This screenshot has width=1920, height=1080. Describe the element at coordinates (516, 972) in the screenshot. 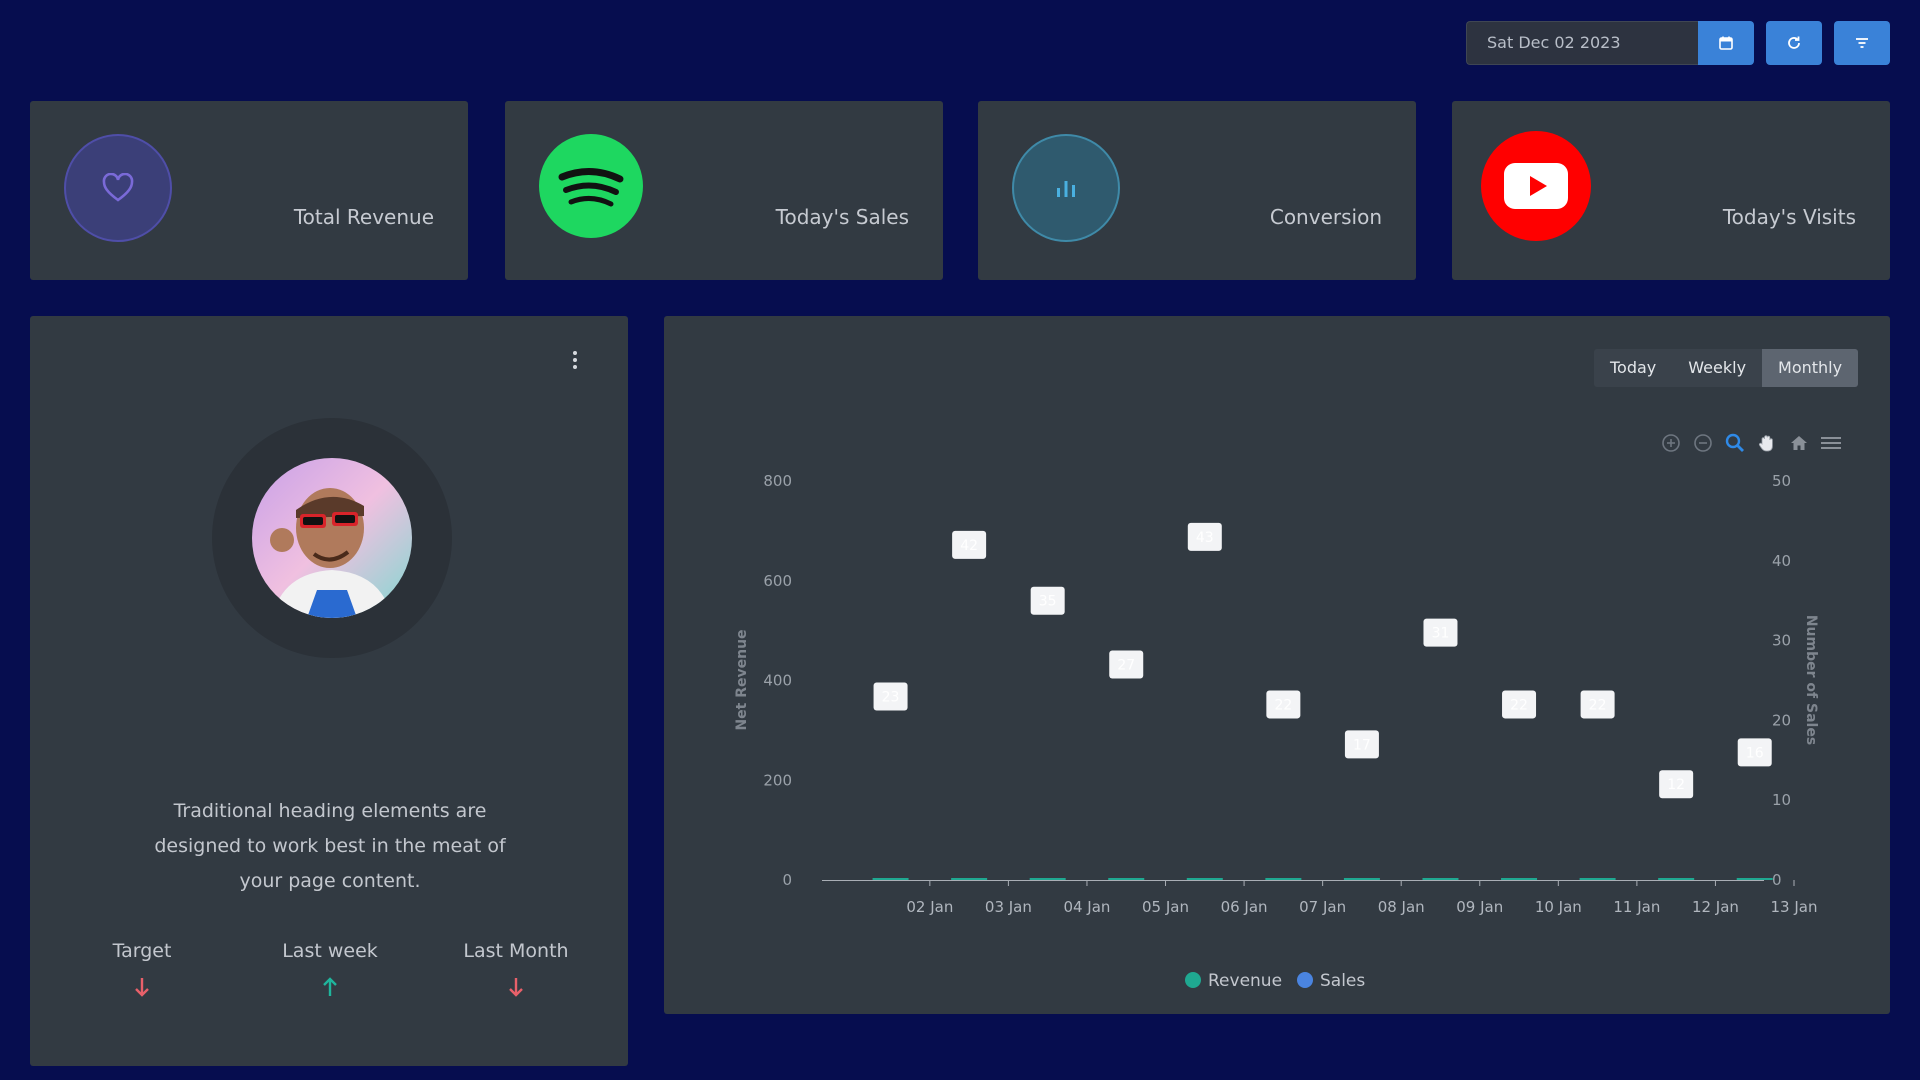

I see `metric-last-month: Last Month` at that location.